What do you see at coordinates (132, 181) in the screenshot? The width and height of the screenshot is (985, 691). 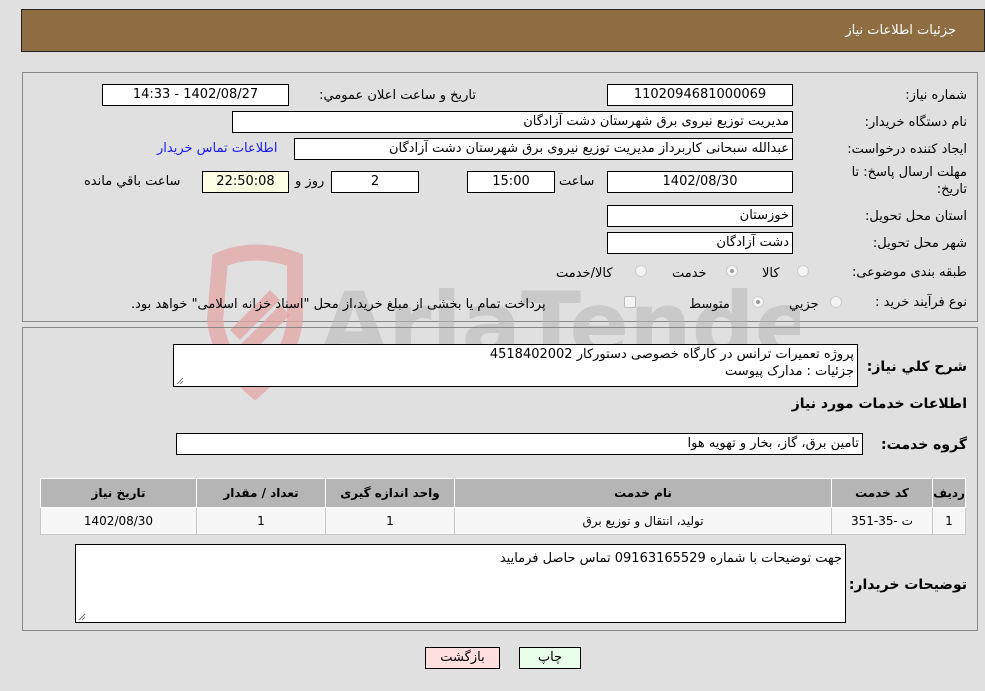 I see `remaining-time-label: ساعت باقي مانده` at bounding box center [132, 181].